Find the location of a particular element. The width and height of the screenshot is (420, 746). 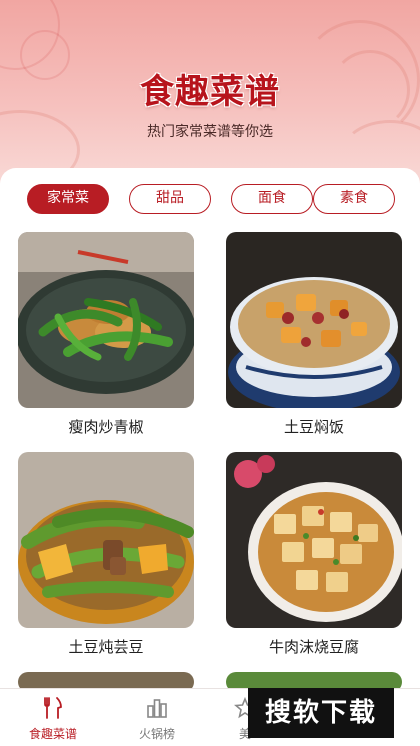

bar-chart-icon is located at coordinates (157, 708).